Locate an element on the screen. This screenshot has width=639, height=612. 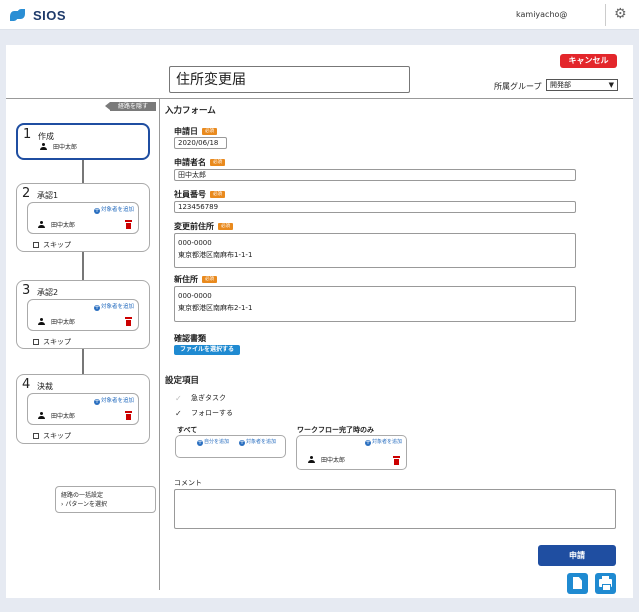
bulk-route-setting: 経路の一括設定 › パターンを選択 is located at coordinates (105, 499).